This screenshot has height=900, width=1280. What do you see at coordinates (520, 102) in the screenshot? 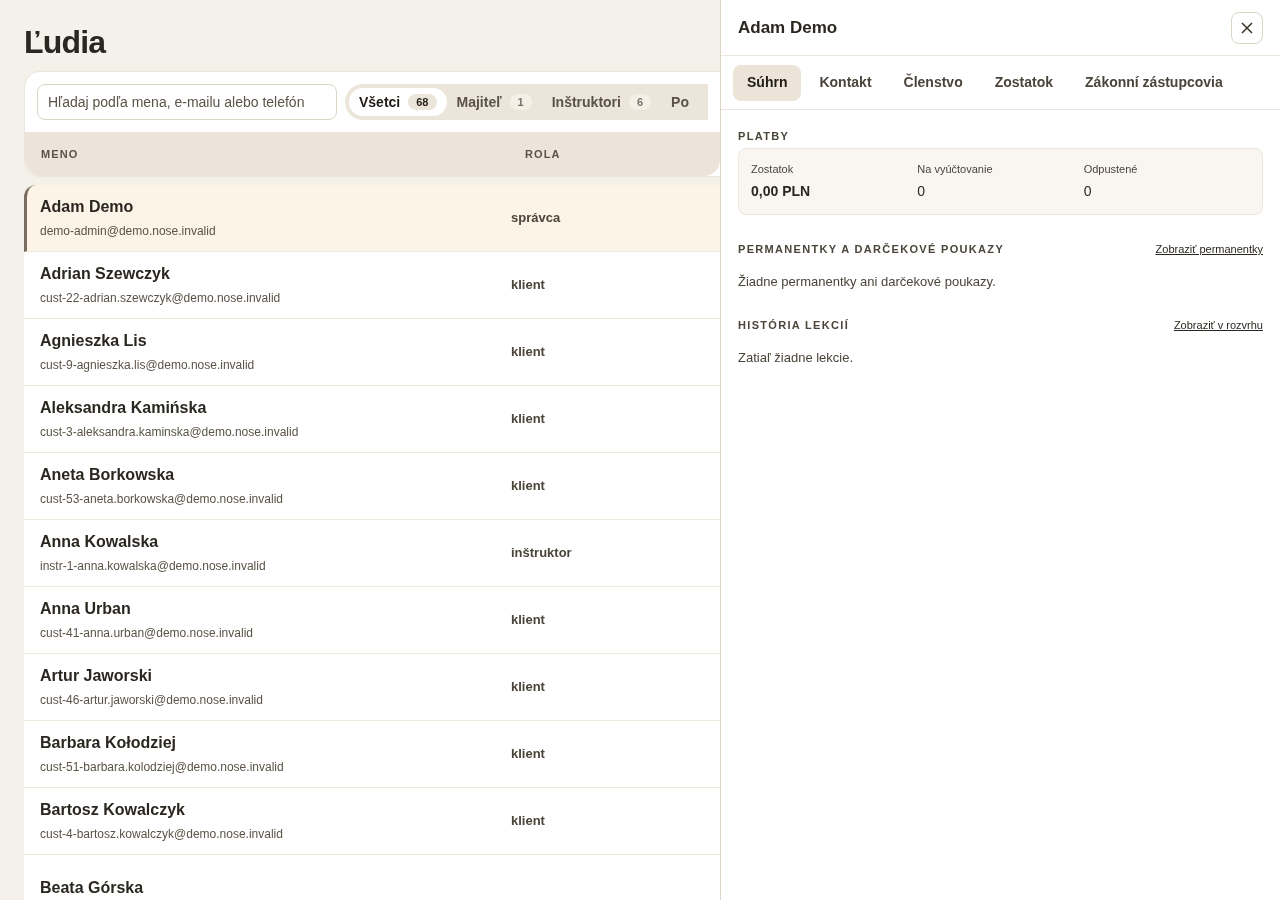
I see `count-badge: 1` at bounding box center [520, 102].